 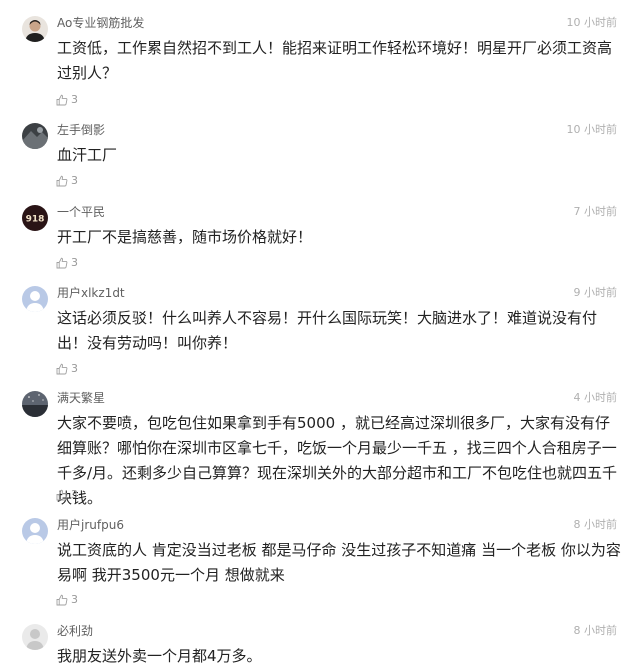 What do you see at coordinates (595, 397) in the screenshot?
I see `comment-timestamp: 4 小时前` at bounding box center [595, 397].